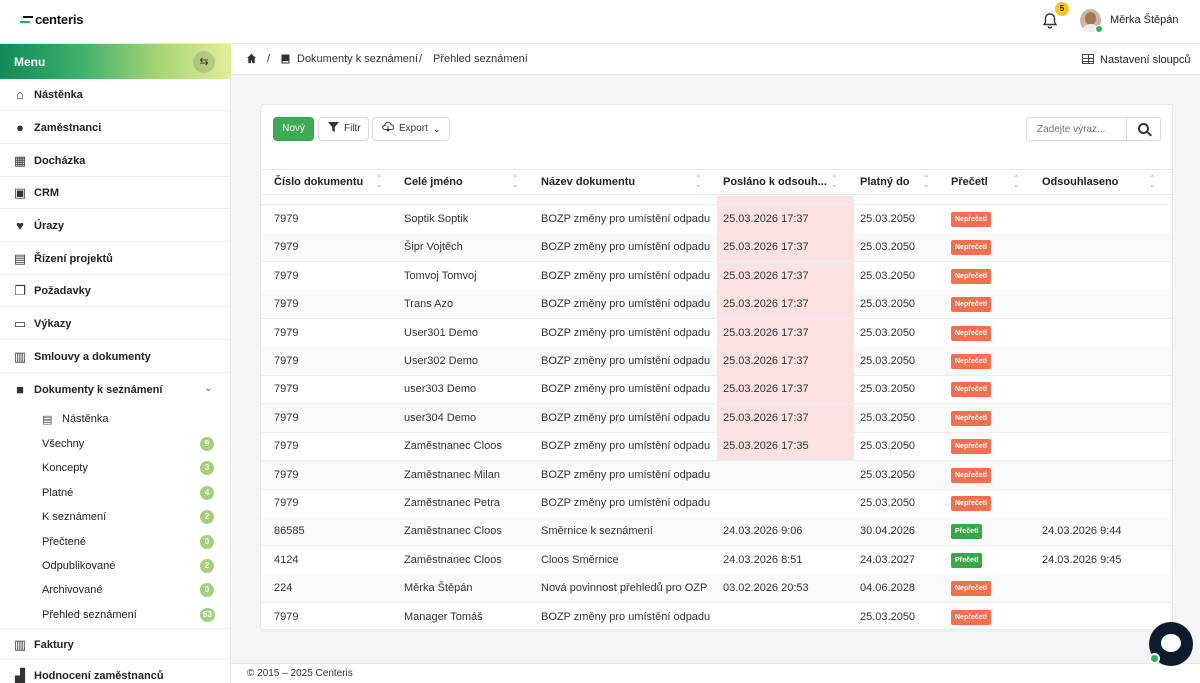 This screenshot has height=683, width=1200. I want to click on sidebar-collapse-button: ⇆, so click(204, 62).